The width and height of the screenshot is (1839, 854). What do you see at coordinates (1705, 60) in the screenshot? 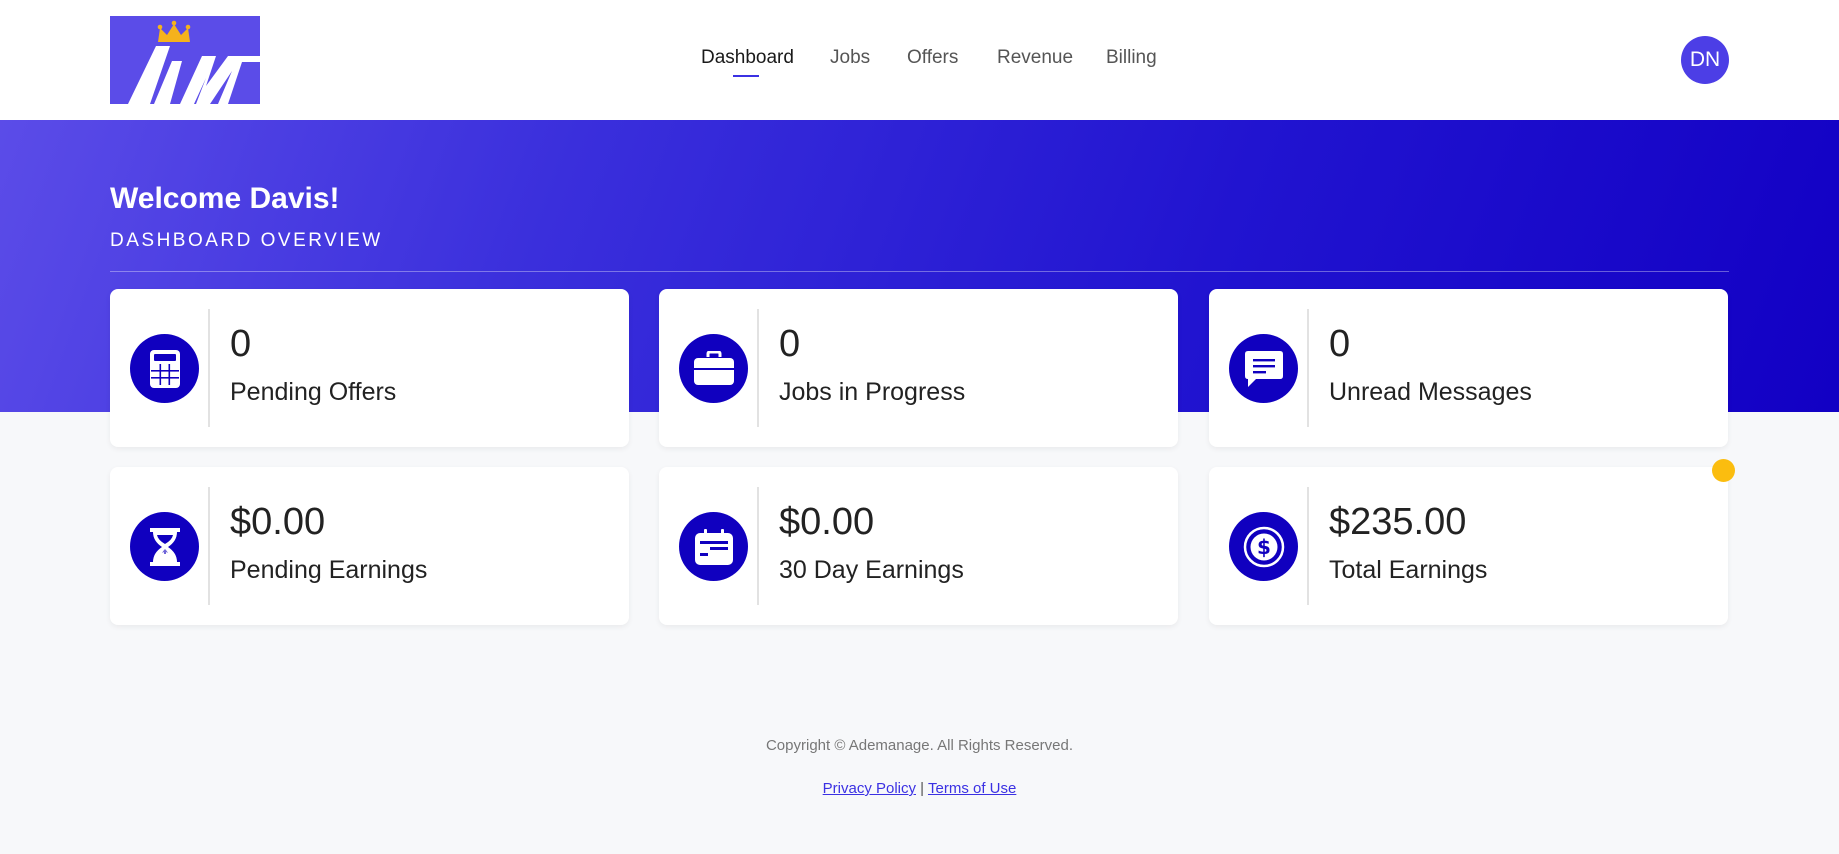
I see `user-avatar: DN` at bounding box center [1705, 60].